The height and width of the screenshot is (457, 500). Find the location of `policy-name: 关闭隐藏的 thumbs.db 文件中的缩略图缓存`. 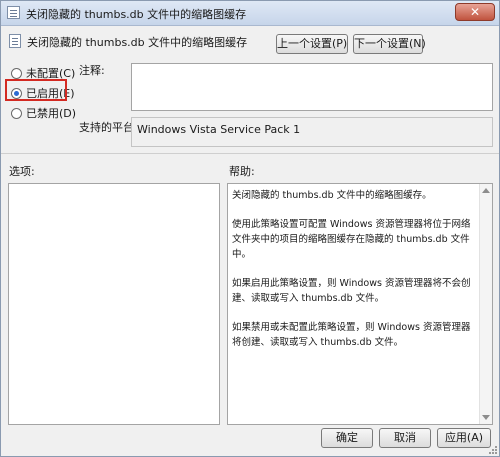

policy-name: 关闭隐藏的 thumbs.db 文件中的缩略图缓存 is located at coordinates (137, 42).